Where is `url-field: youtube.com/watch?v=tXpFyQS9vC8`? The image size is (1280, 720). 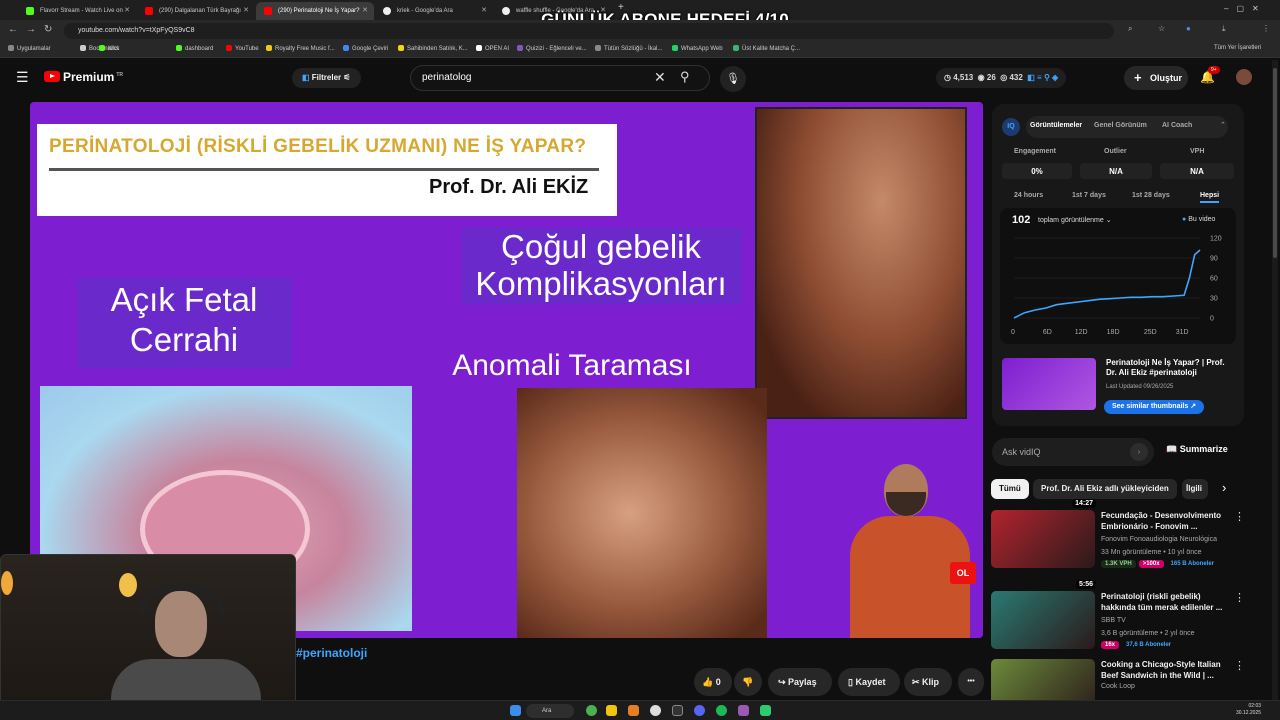
url-field: youtube.com/watch?v=tXpFyQS9vC8 is located at coordinates (589, 31).